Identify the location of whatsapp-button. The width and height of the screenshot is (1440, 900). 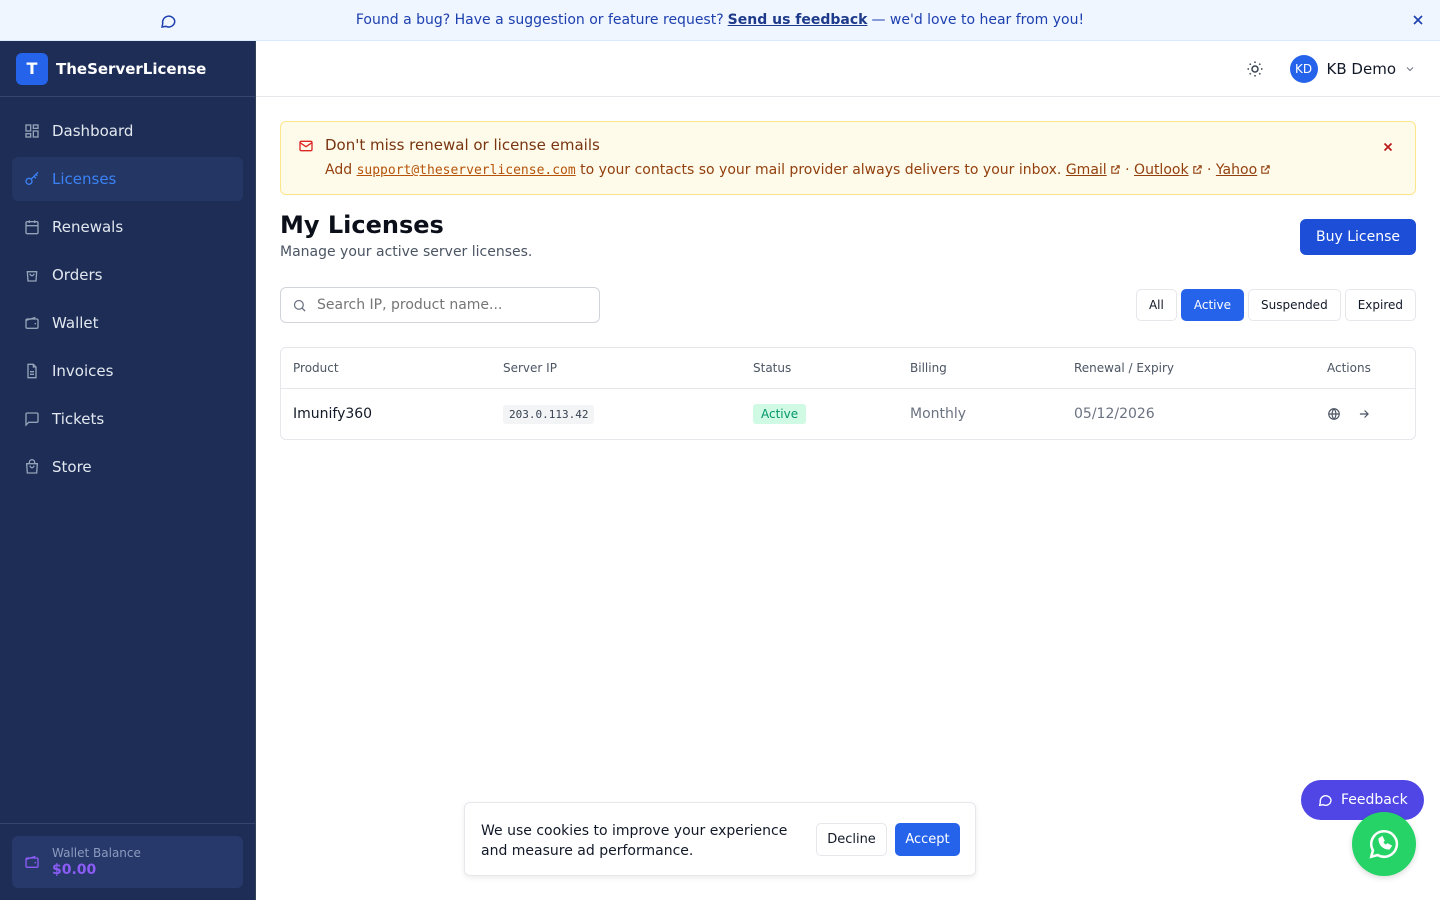
(1384, 844).